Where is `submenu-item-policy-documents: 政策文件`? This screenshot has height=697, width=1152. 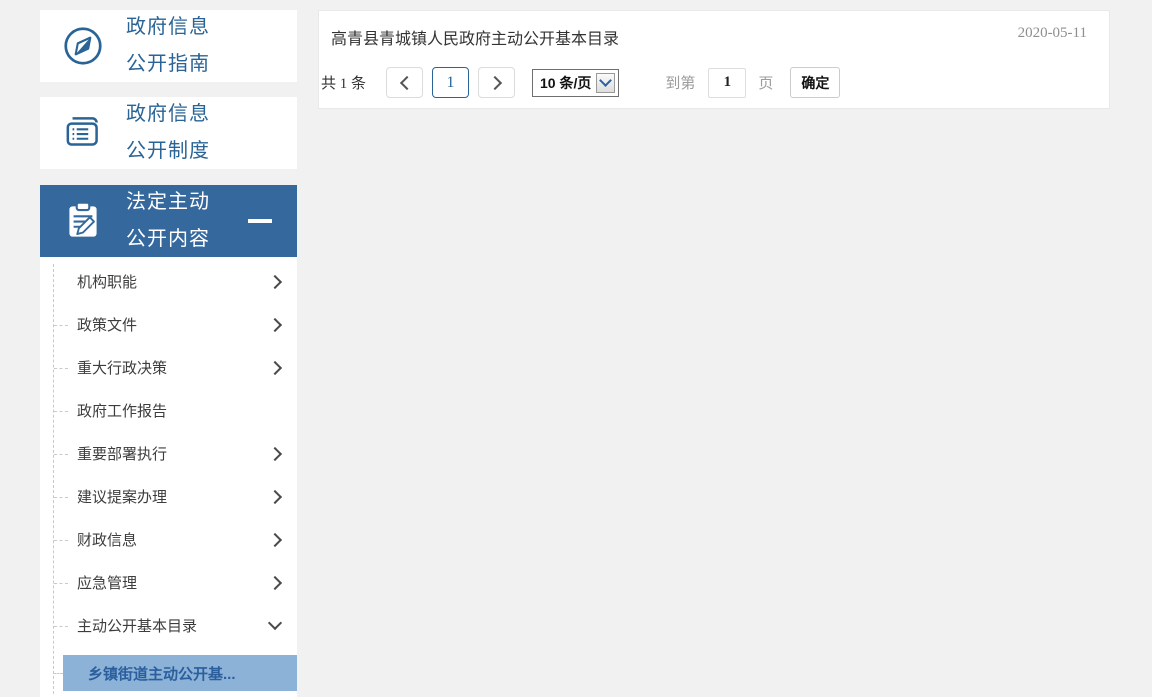
submenu-item-policy-documents: 政策文件 is located at coordinates (168, 324).